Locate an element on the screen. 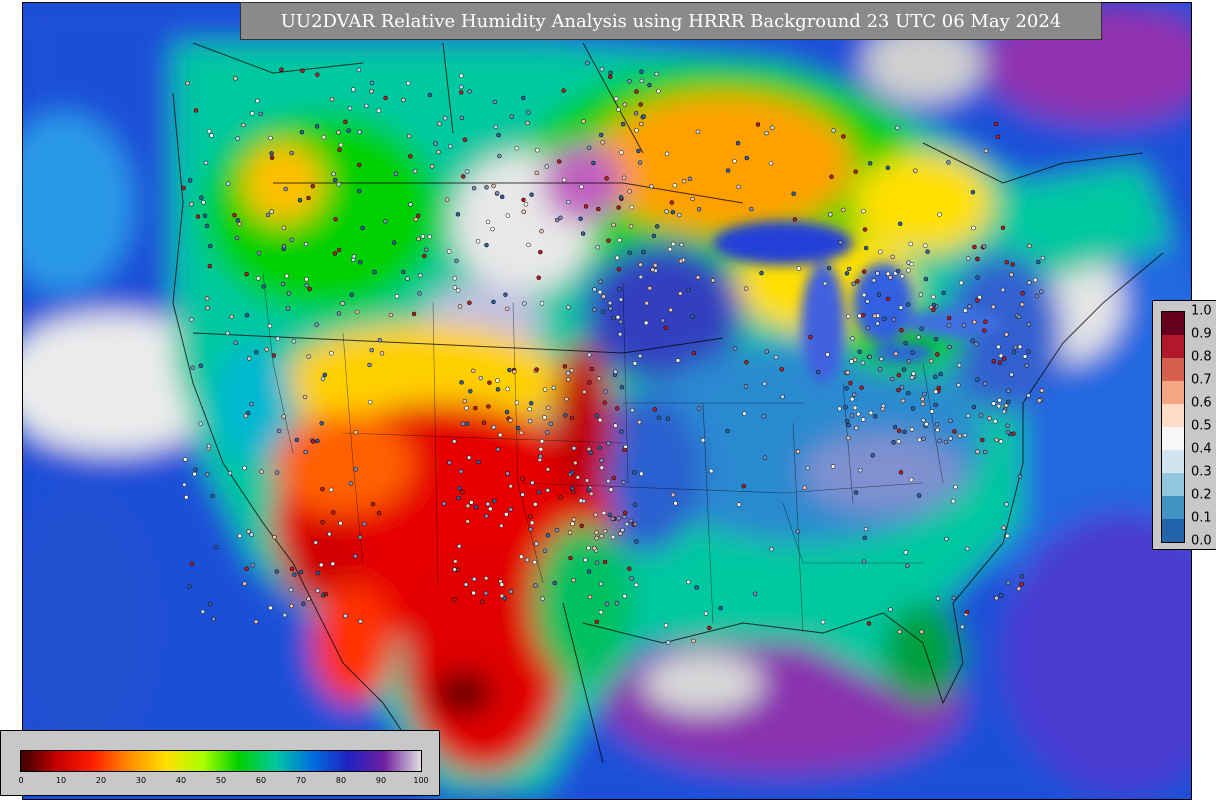  rh-tick-label: 60 is located at coordinates (261, 780).